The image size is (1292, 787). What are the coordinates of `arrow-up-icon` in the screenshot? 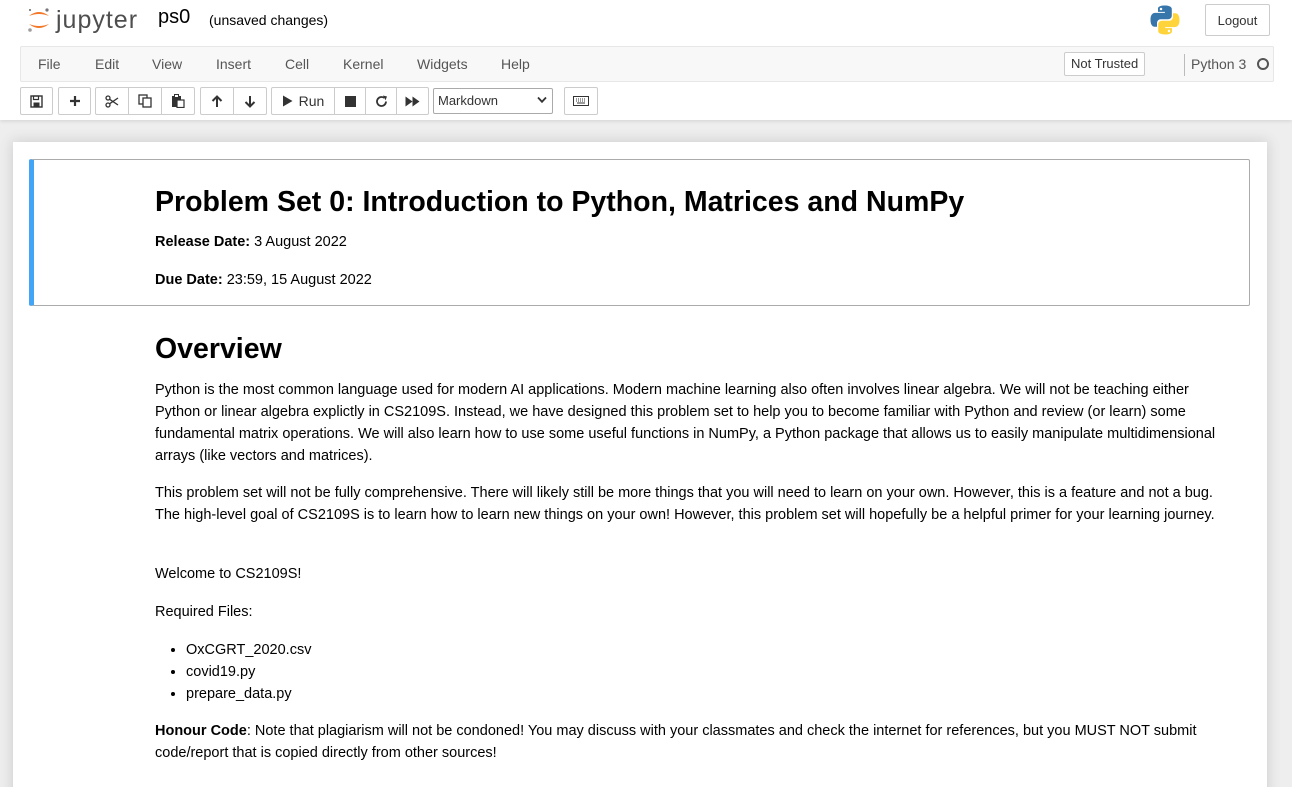 It's located at (217, 100).